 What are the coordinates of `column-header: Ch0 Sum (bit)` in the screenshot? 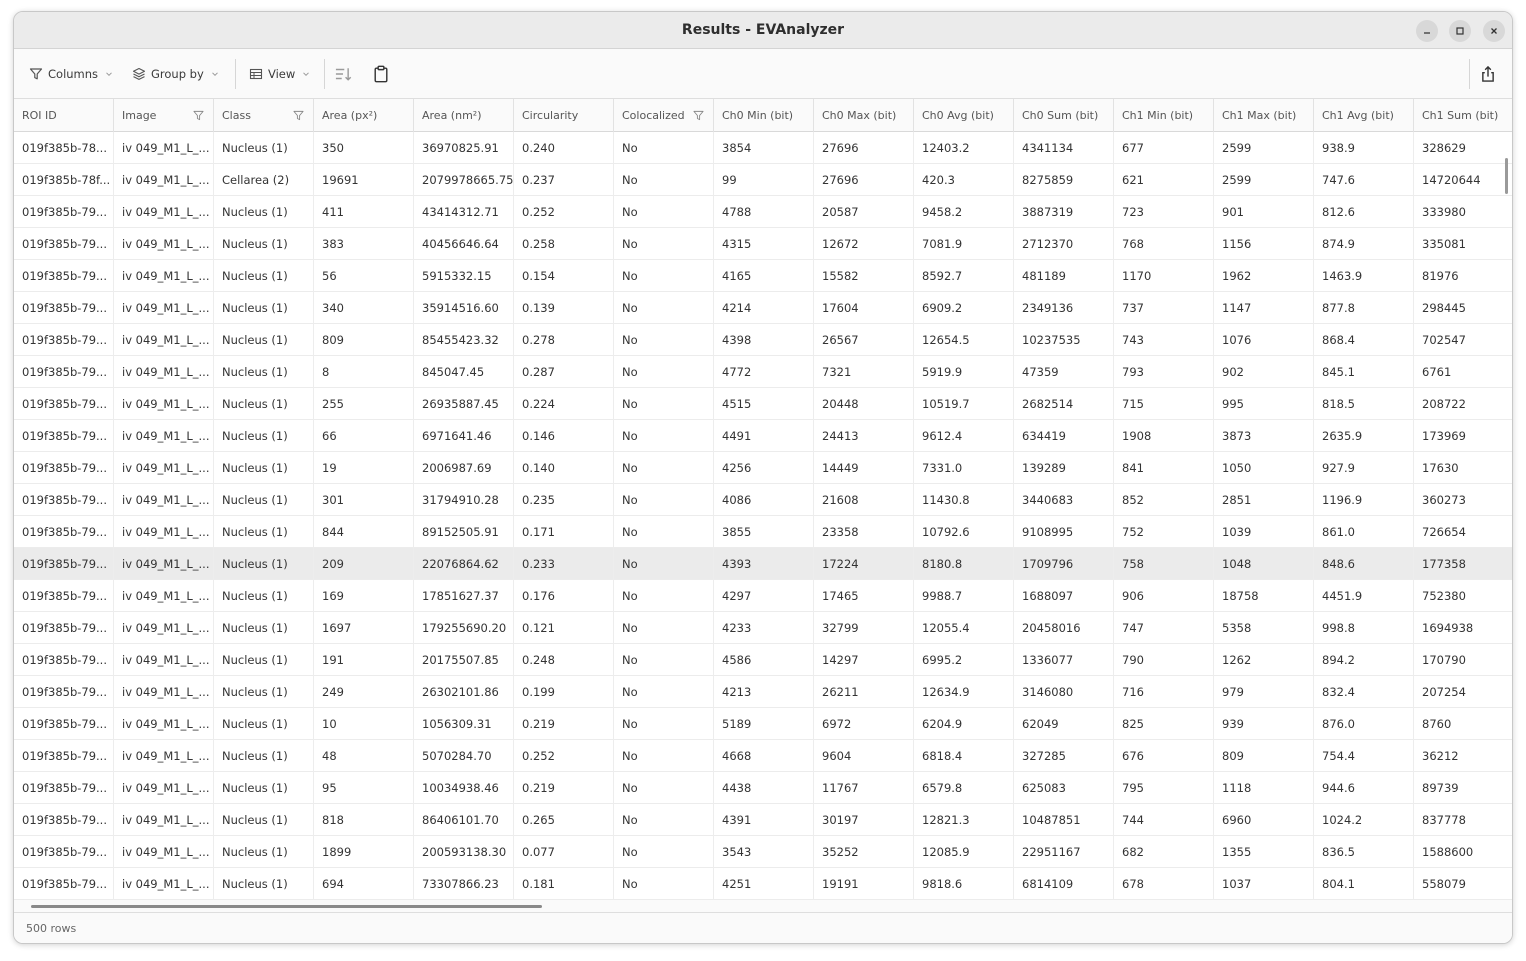 It's located at (1064, 115).